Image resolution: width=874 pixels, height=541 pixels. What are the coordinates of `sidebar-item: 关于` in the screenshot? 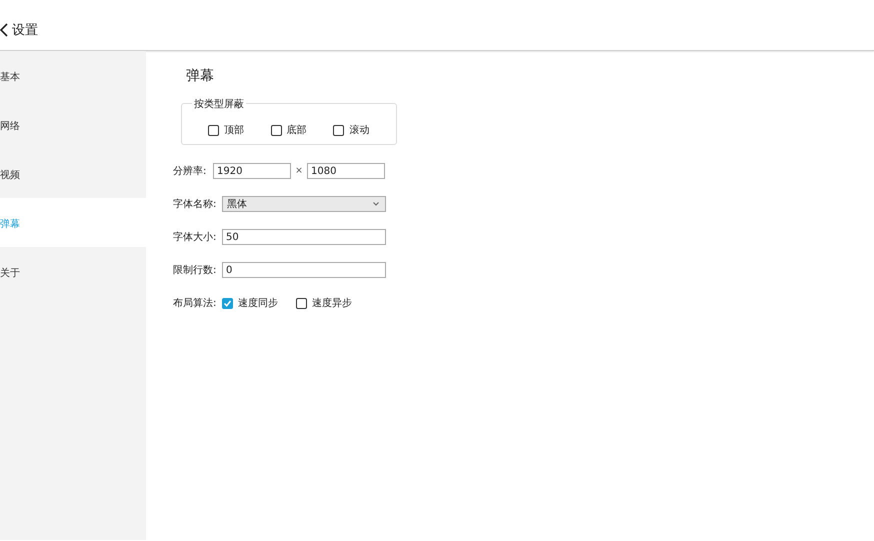 It's located at (73, 271).